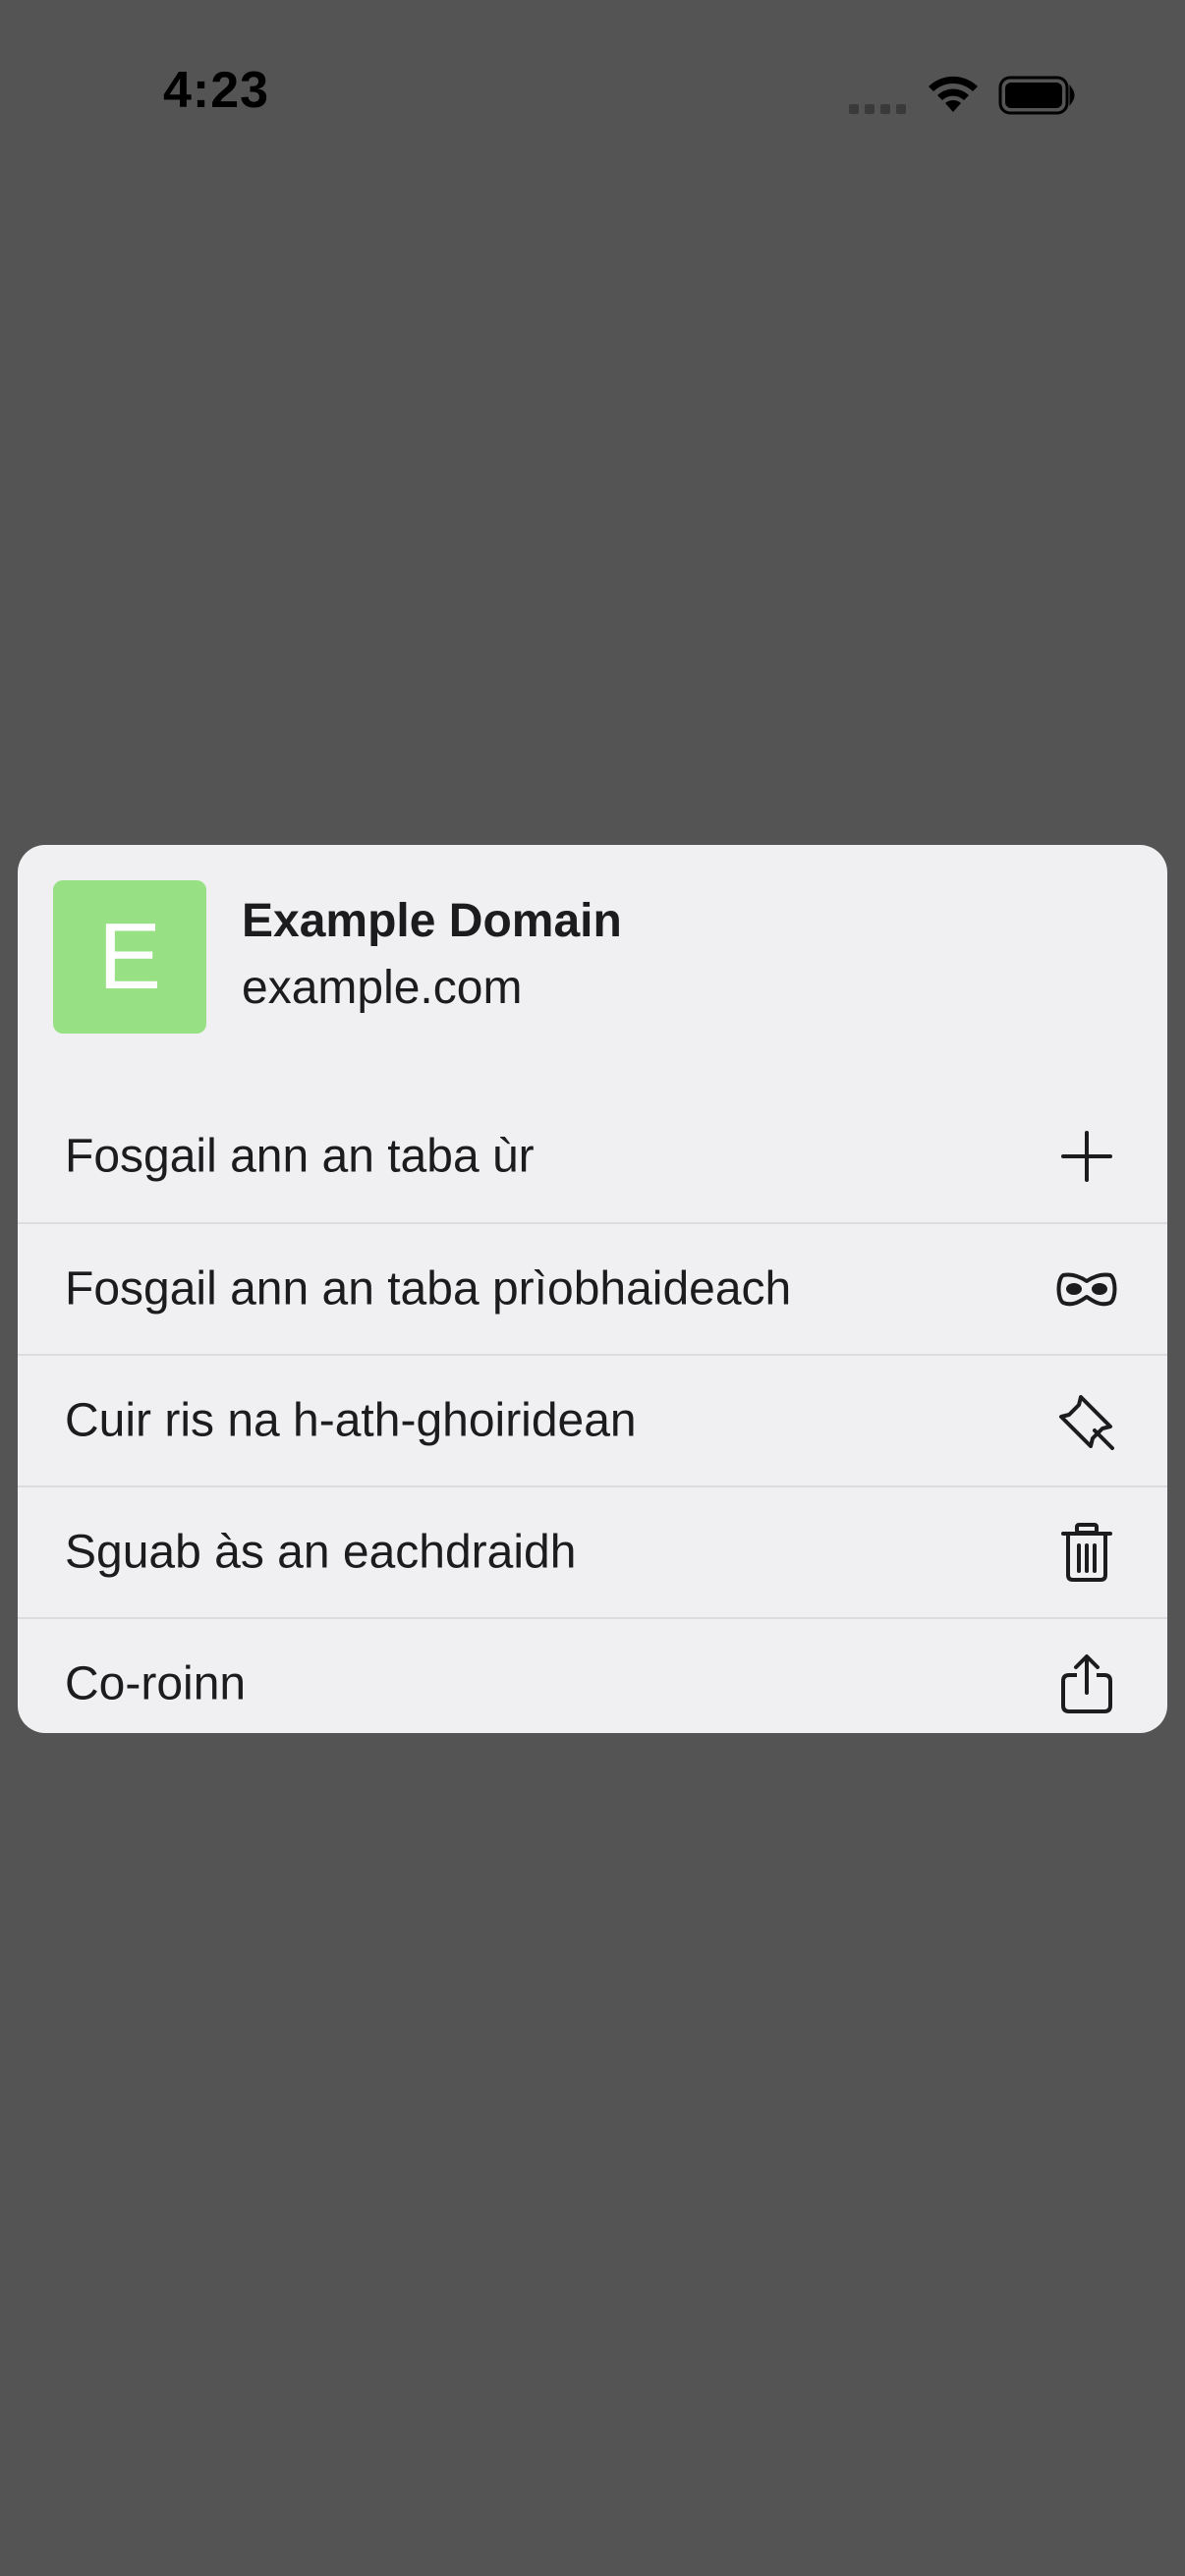 The height and width of the screenshot is (2576, 1185). Describe the element at coordinates (383, 988) in the screenshot. I see `preview-url: example.com` at that location.